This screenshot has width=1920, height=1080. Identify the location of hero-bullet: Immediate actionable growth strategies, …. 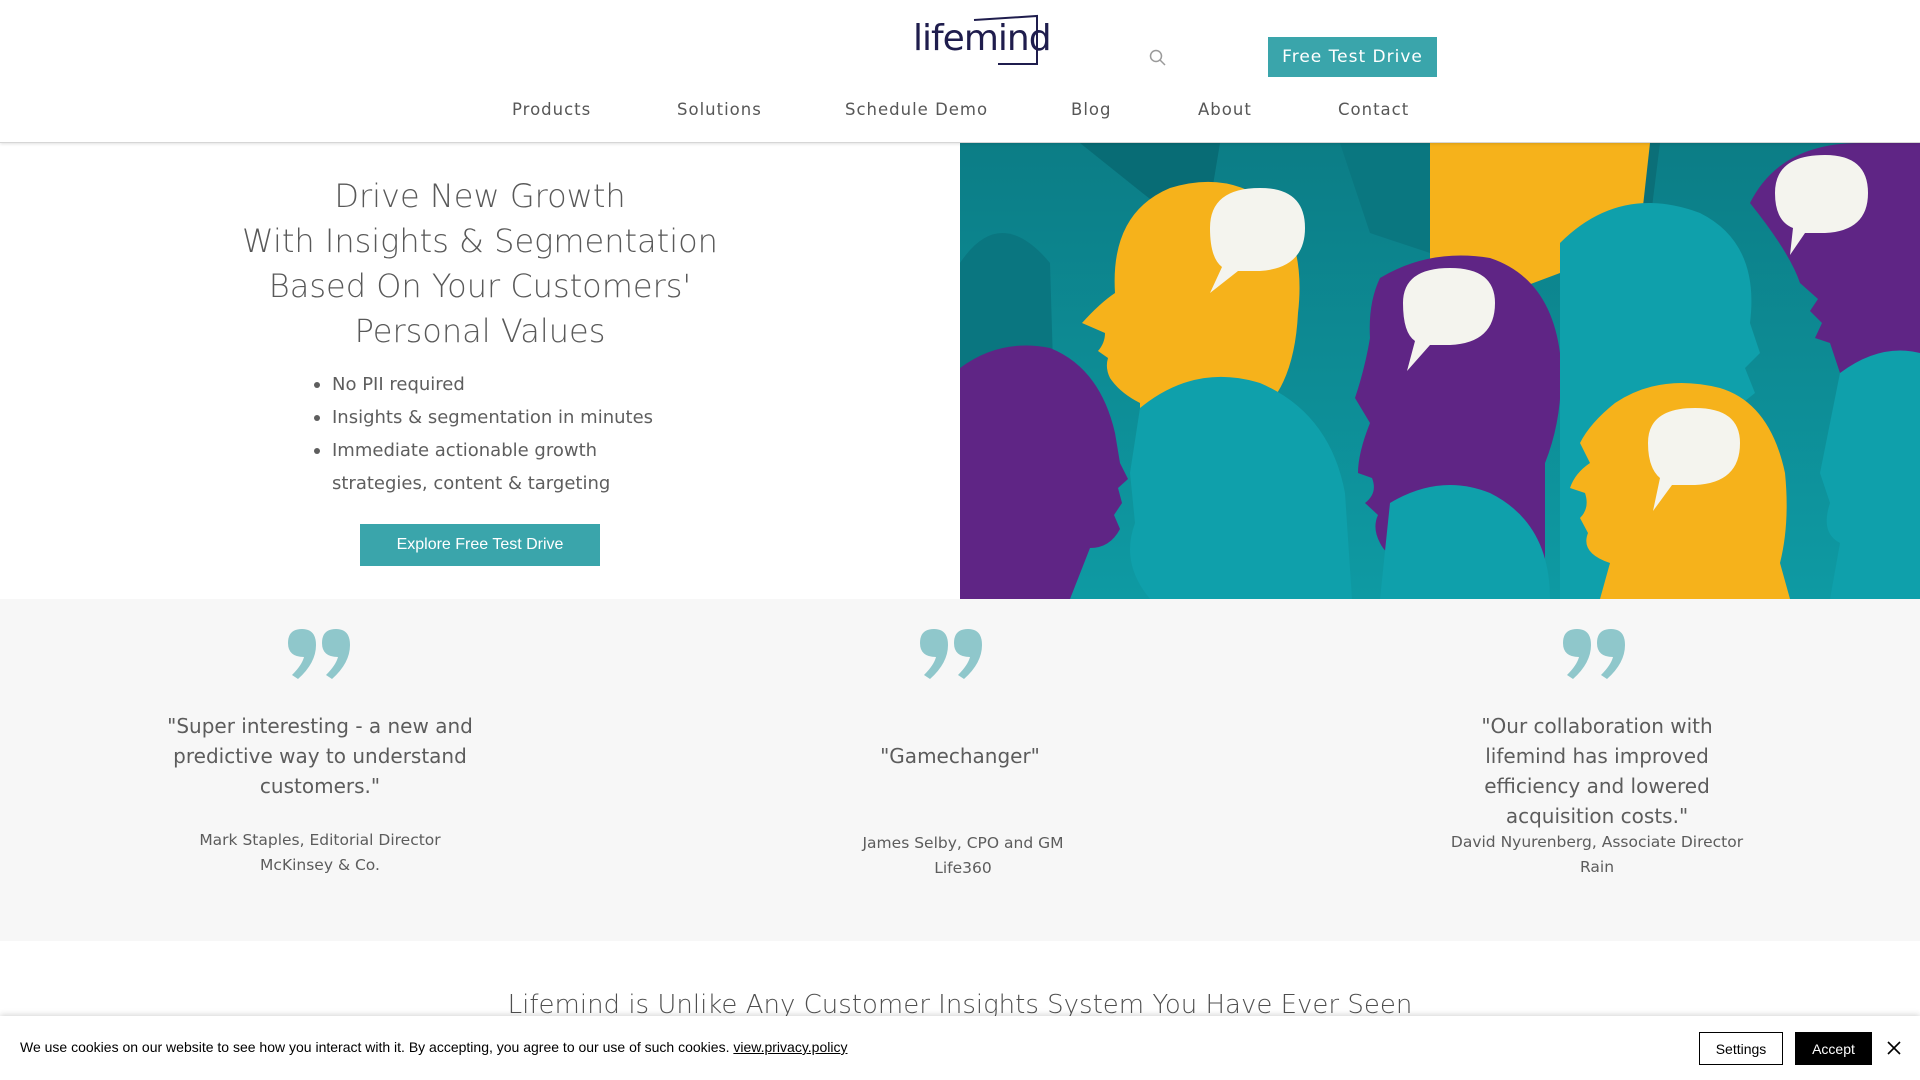
(462, 467).